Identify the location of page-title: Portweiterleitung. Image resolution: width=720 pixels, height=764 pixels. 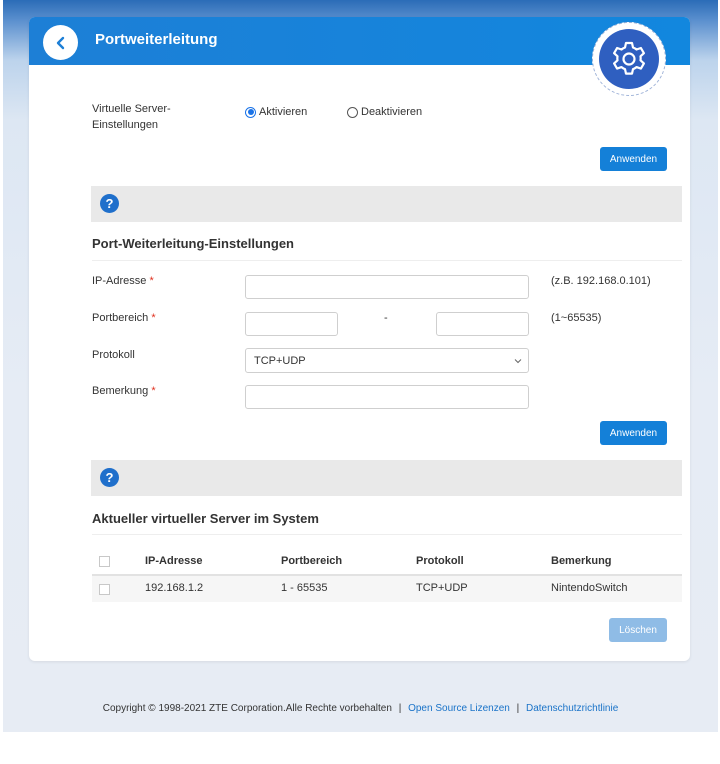
(156, 39).